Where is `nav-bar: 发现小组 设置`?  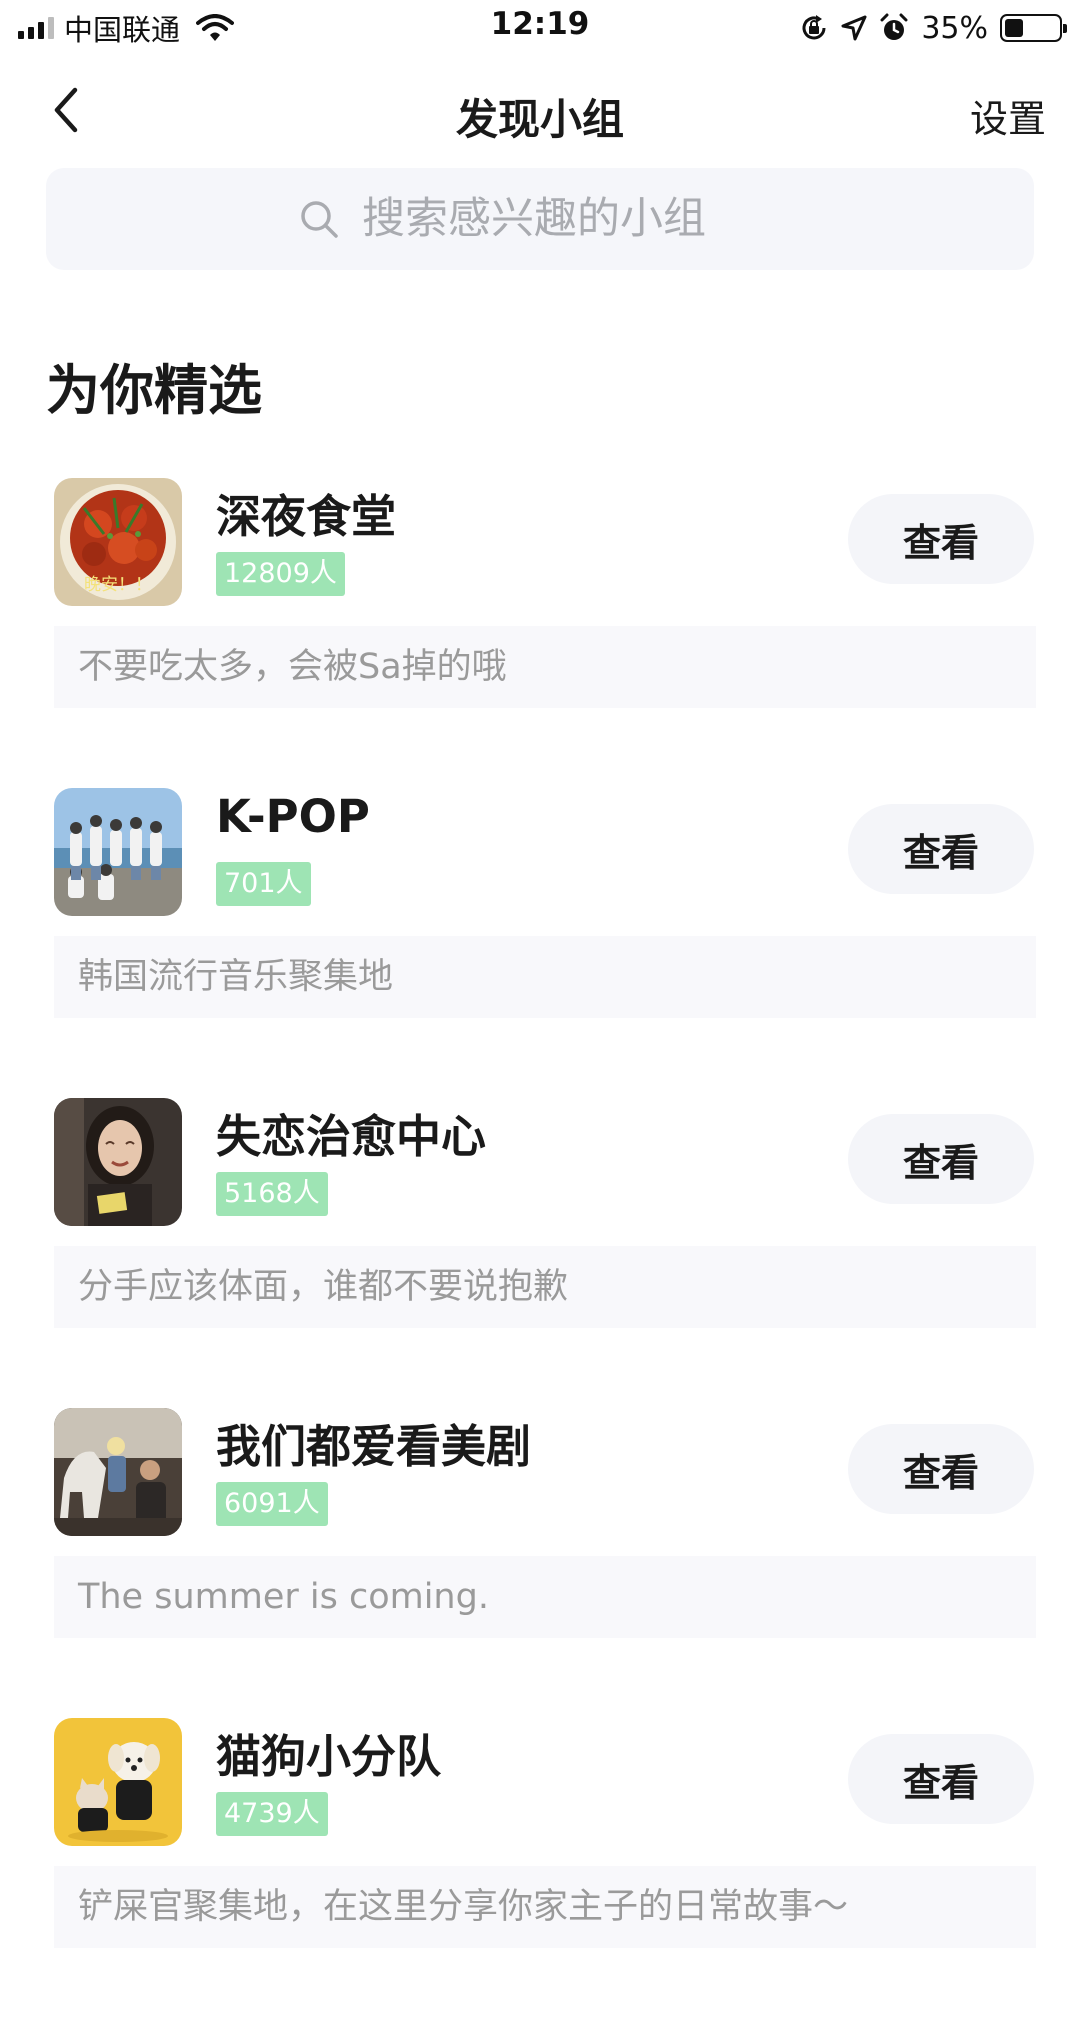 nav-bar: 发现小组 设置 is located at coordinates (540, 110).